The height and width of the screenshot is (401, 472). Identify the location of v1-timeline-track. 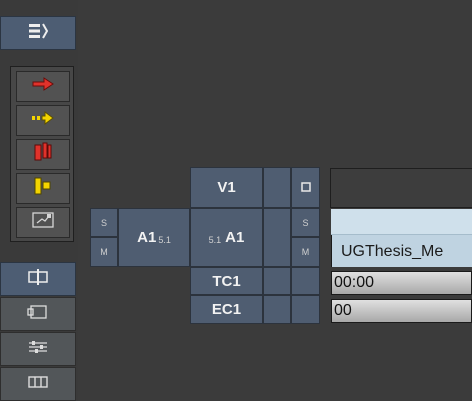
(401, 188).